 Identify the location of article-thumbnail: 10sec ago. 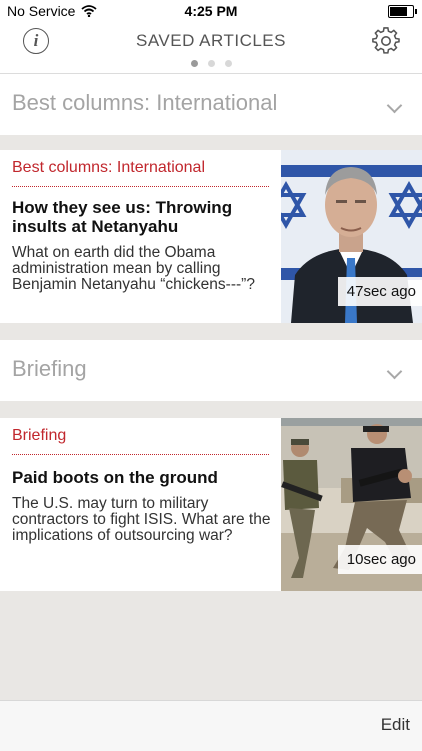
(351, 504).